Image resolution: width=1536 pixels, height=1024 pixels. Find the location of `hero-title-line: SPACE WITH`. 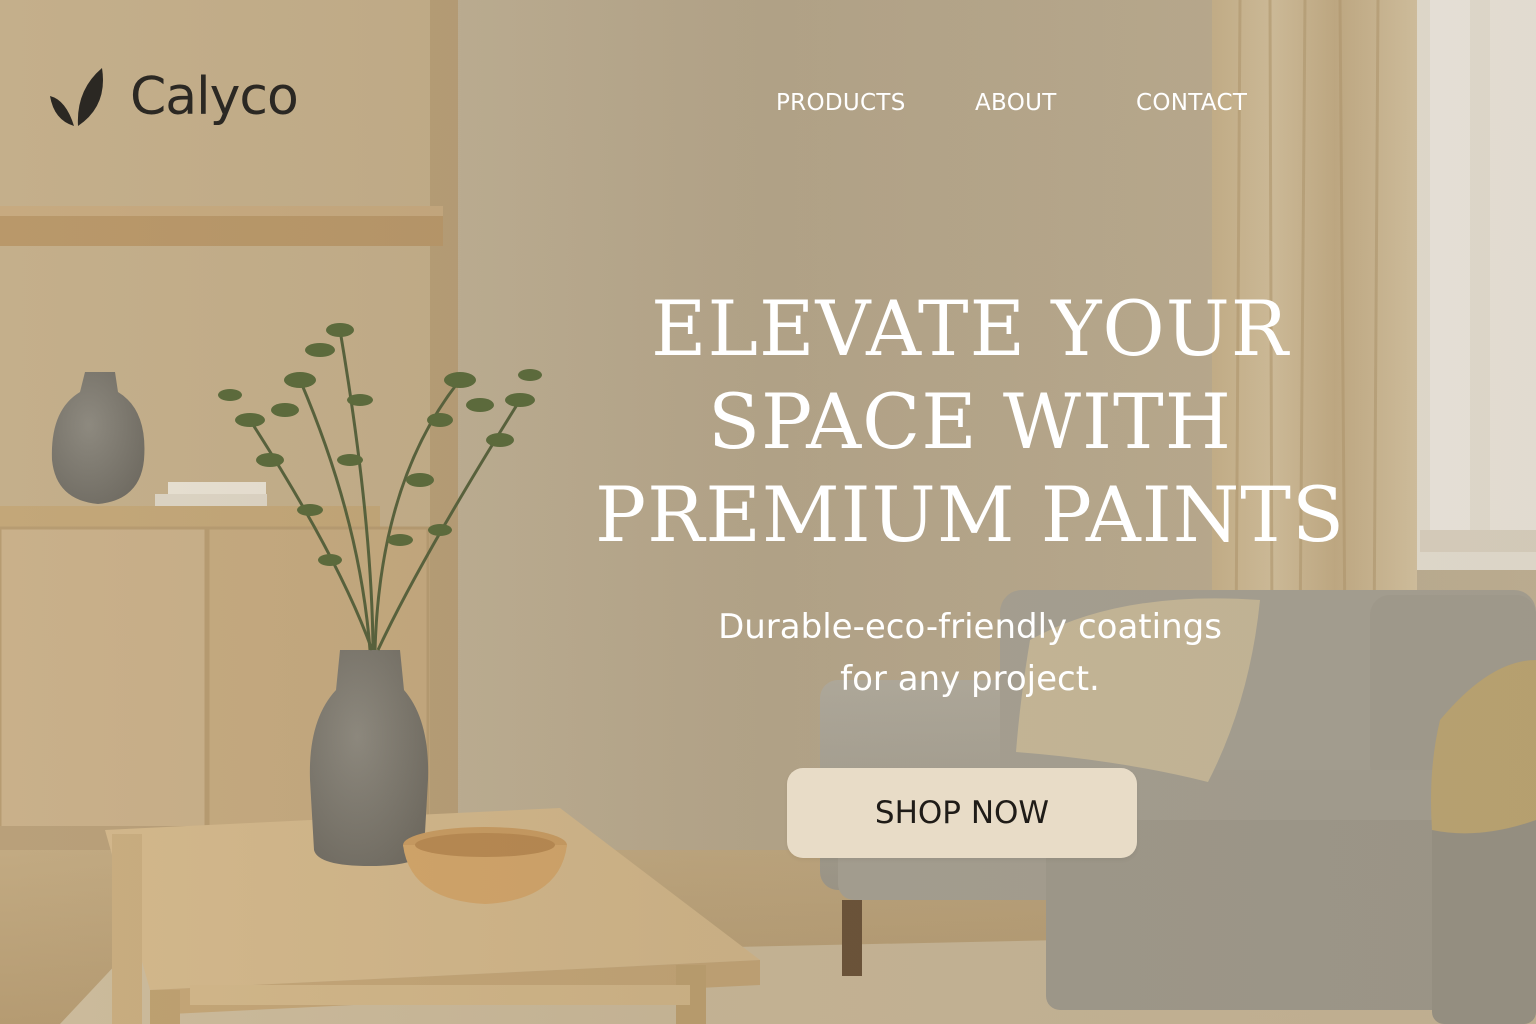

hero-title-line: SPACE WITH is located at coordinates (969, 421).